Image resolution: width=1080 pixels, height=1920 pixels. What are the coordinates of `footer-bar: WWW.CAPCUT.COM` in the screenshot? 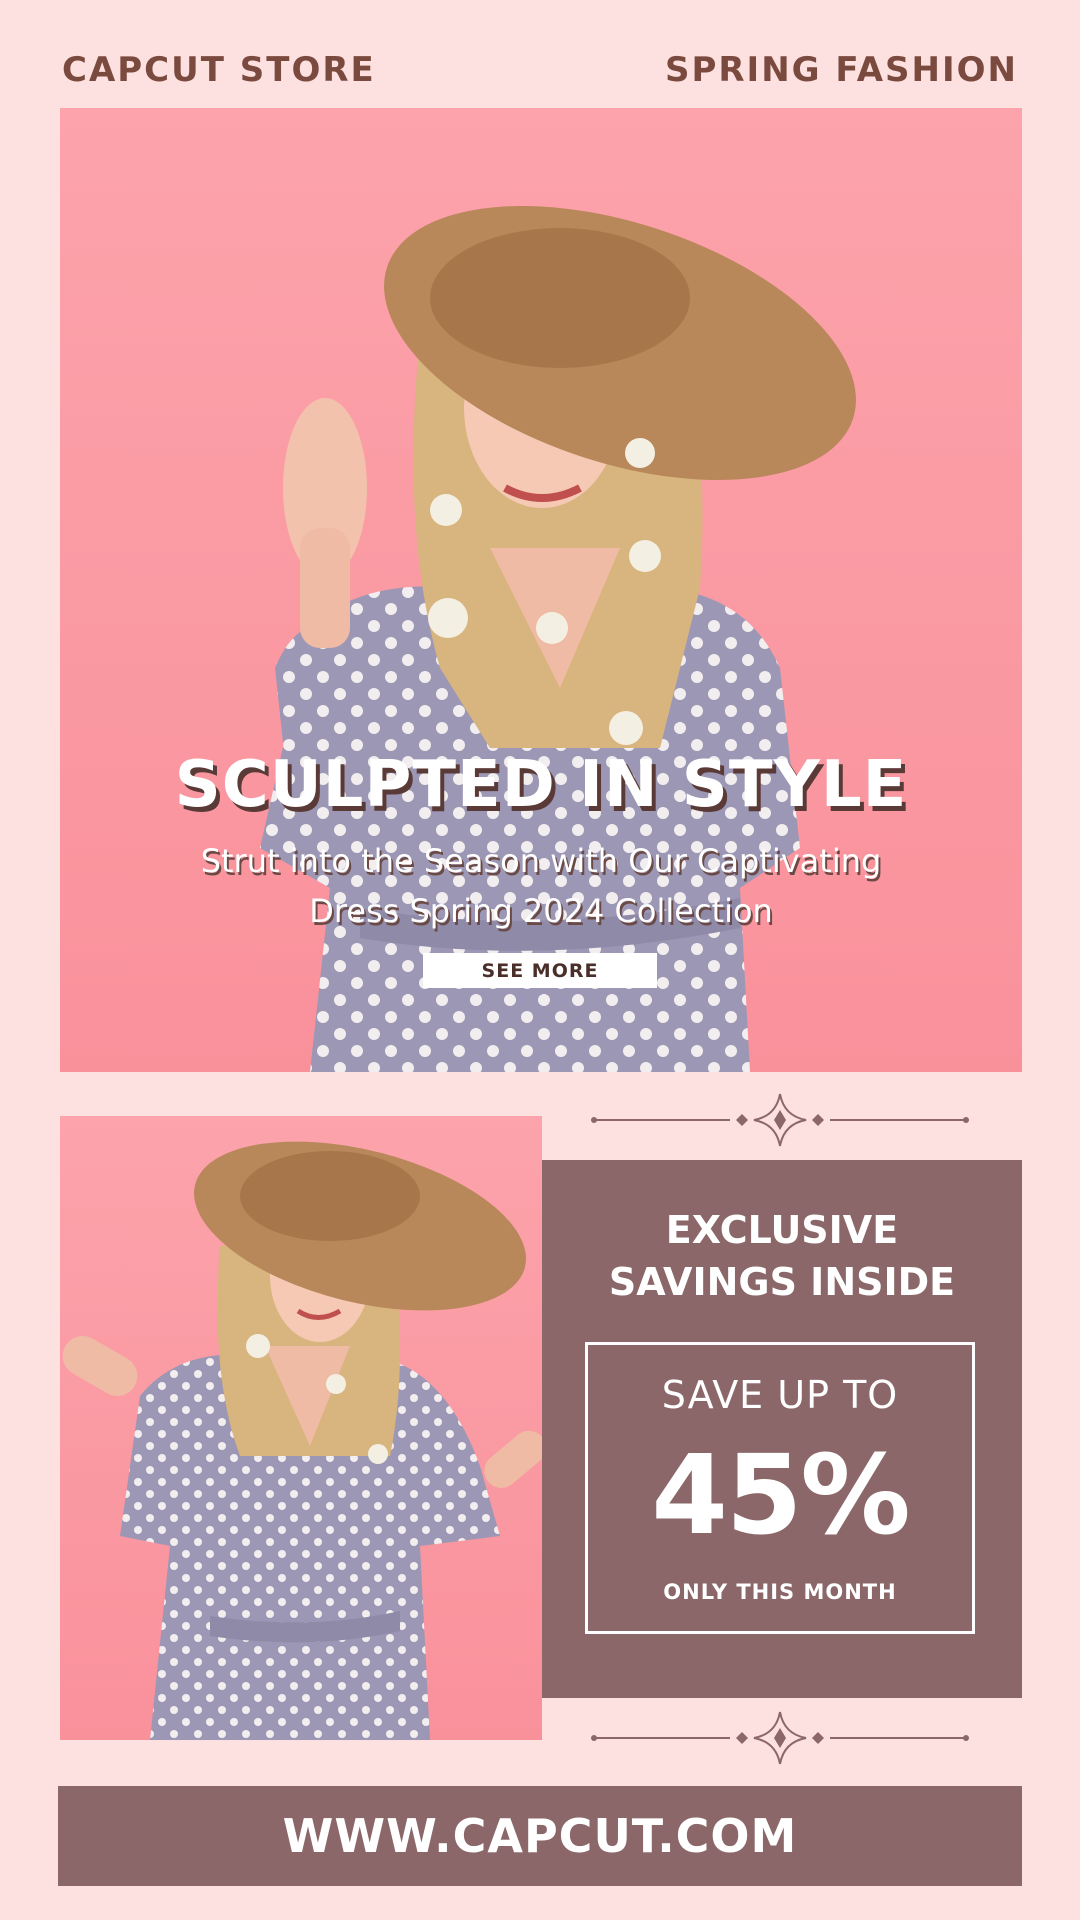 It's located at (540, 1836).